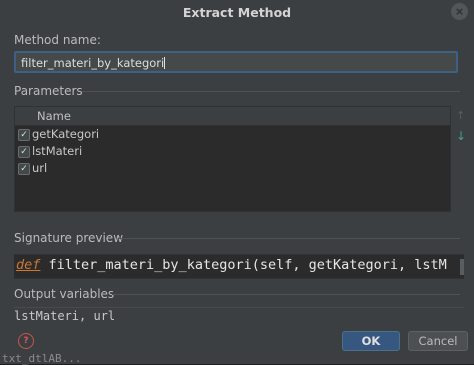  Describe the element at coordinates (165, 63) in the screenshot. I see `text-caret` at that location.